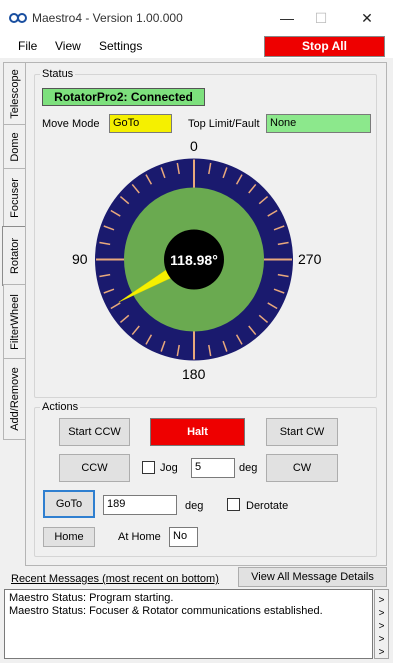 This screenshot has width=393, height=663. I want to click on tab-filterwheel: FilterWheel, so click(14, 322).